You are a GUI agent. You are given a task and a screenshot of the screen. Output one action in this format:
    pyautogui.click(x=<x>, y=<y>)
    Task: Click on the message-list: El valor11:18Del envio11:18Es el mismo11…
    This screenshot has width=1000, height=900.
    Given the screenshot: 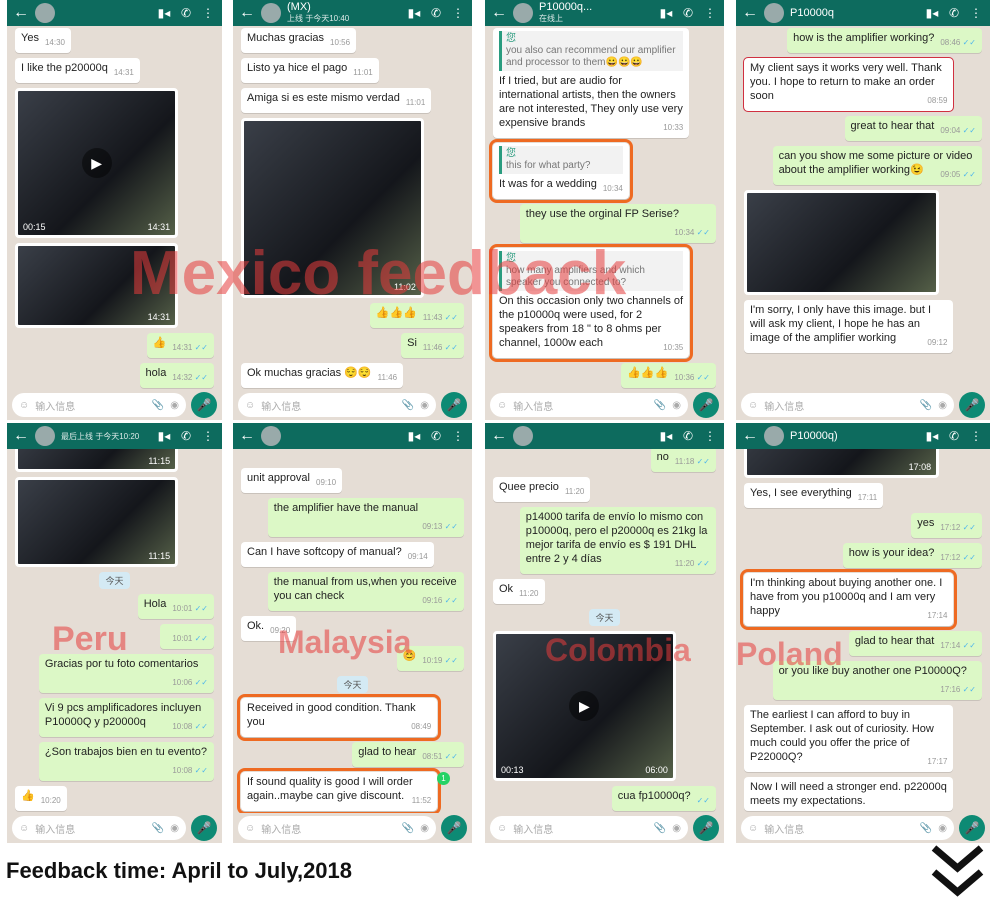 What is the action you would take?
    pyautogui.click(x=604, y=631)
    